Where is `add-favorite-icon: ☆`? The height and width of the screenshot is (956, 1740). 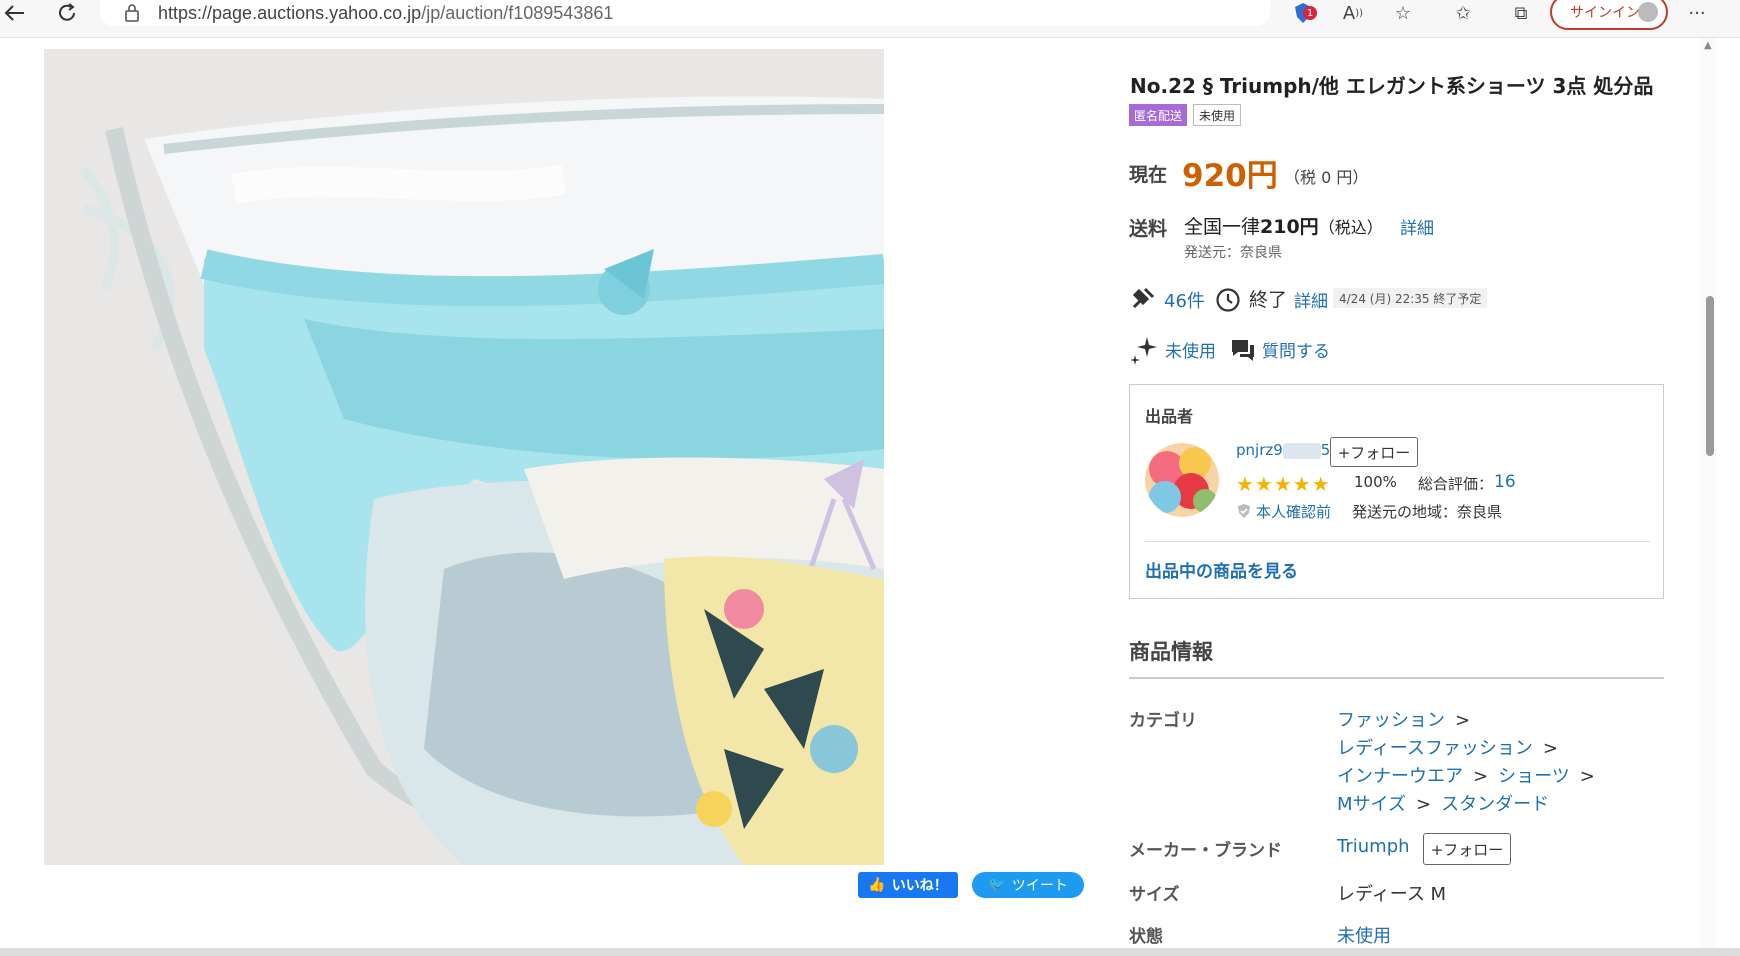
add-favorite-icon: ☆ is located at coordinates (1403, 13).